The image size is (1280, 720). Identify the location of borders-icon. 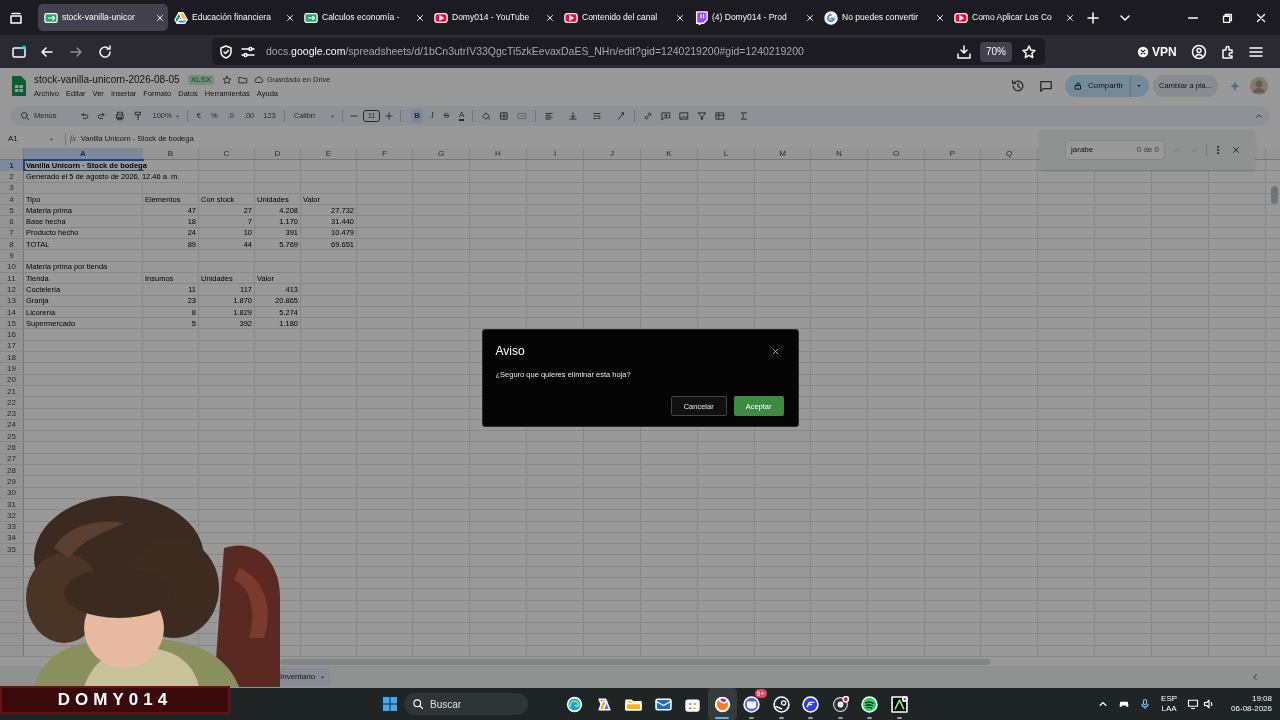
(504, 116).